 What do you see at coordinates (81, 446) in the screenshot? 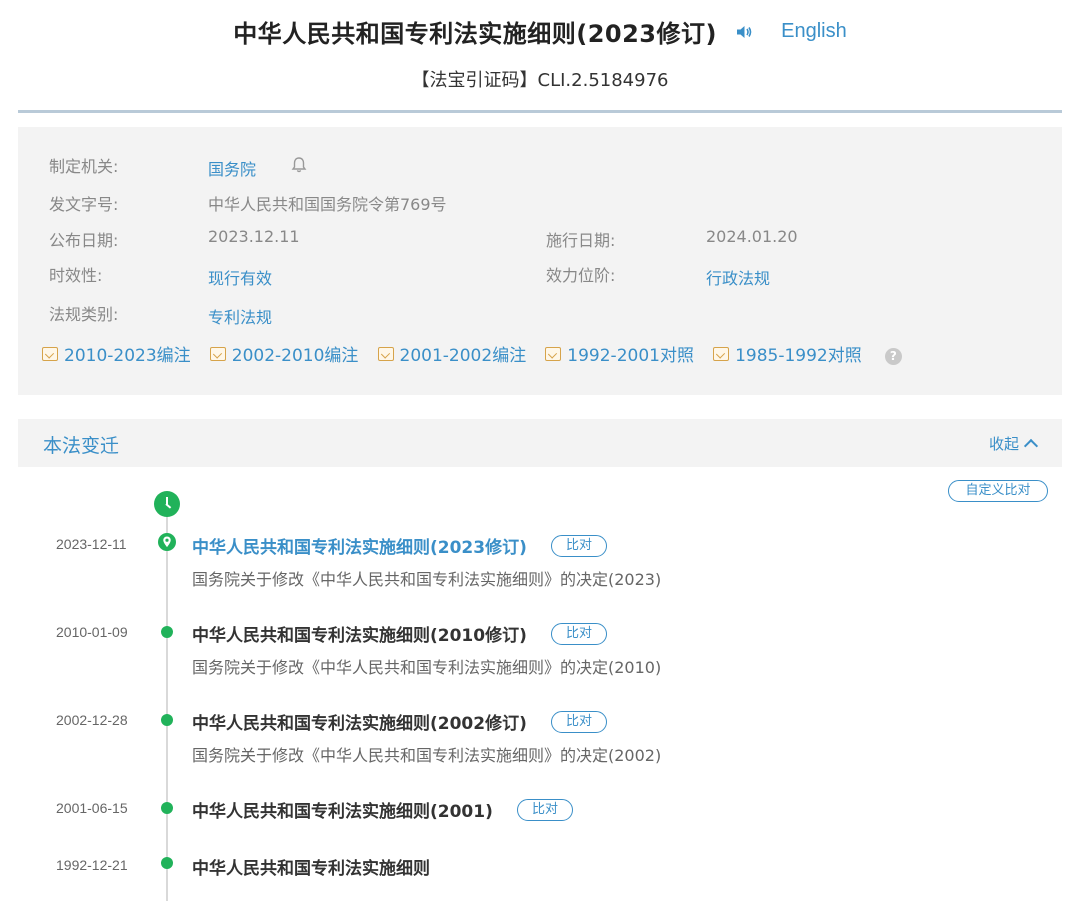
I see `history-title: 本法变迁` at bounding box center [81, 446].